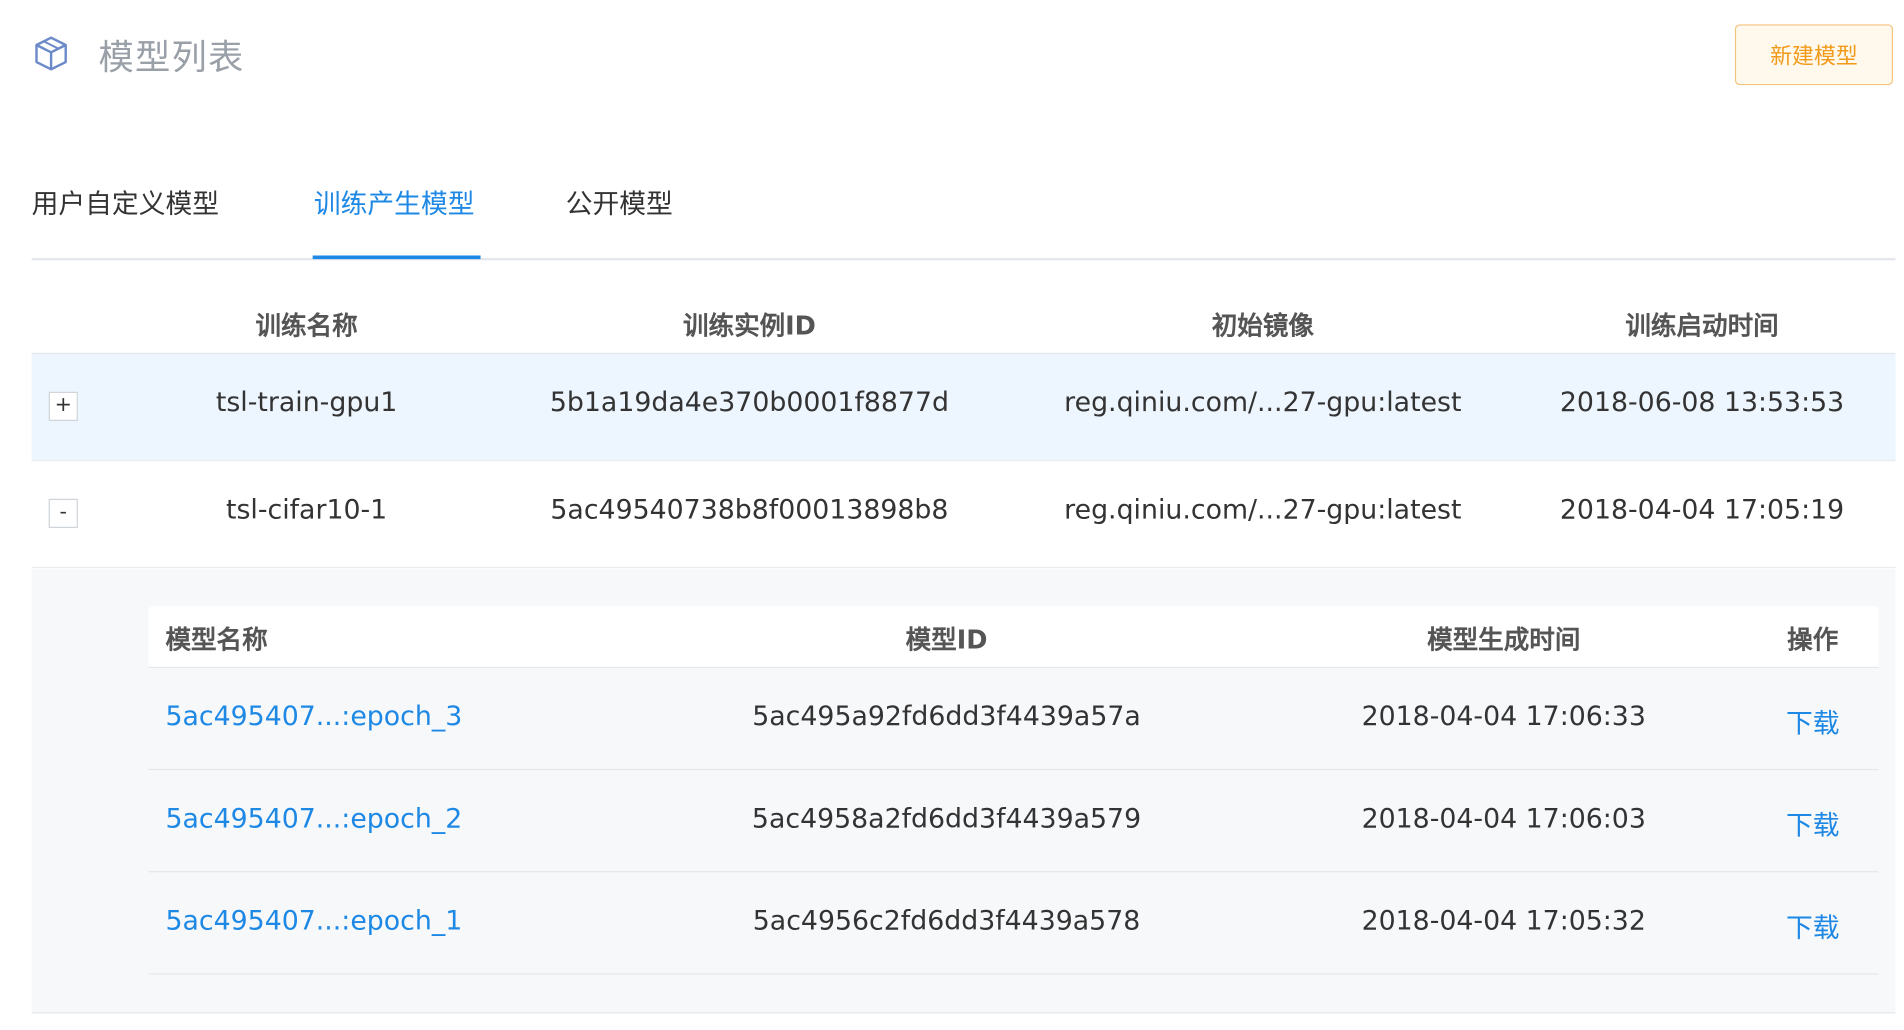 This screenshot has height=1030, width=1904. I want to click on model-name-link: 5ac495407...:epoch_1, so click(313, 921).